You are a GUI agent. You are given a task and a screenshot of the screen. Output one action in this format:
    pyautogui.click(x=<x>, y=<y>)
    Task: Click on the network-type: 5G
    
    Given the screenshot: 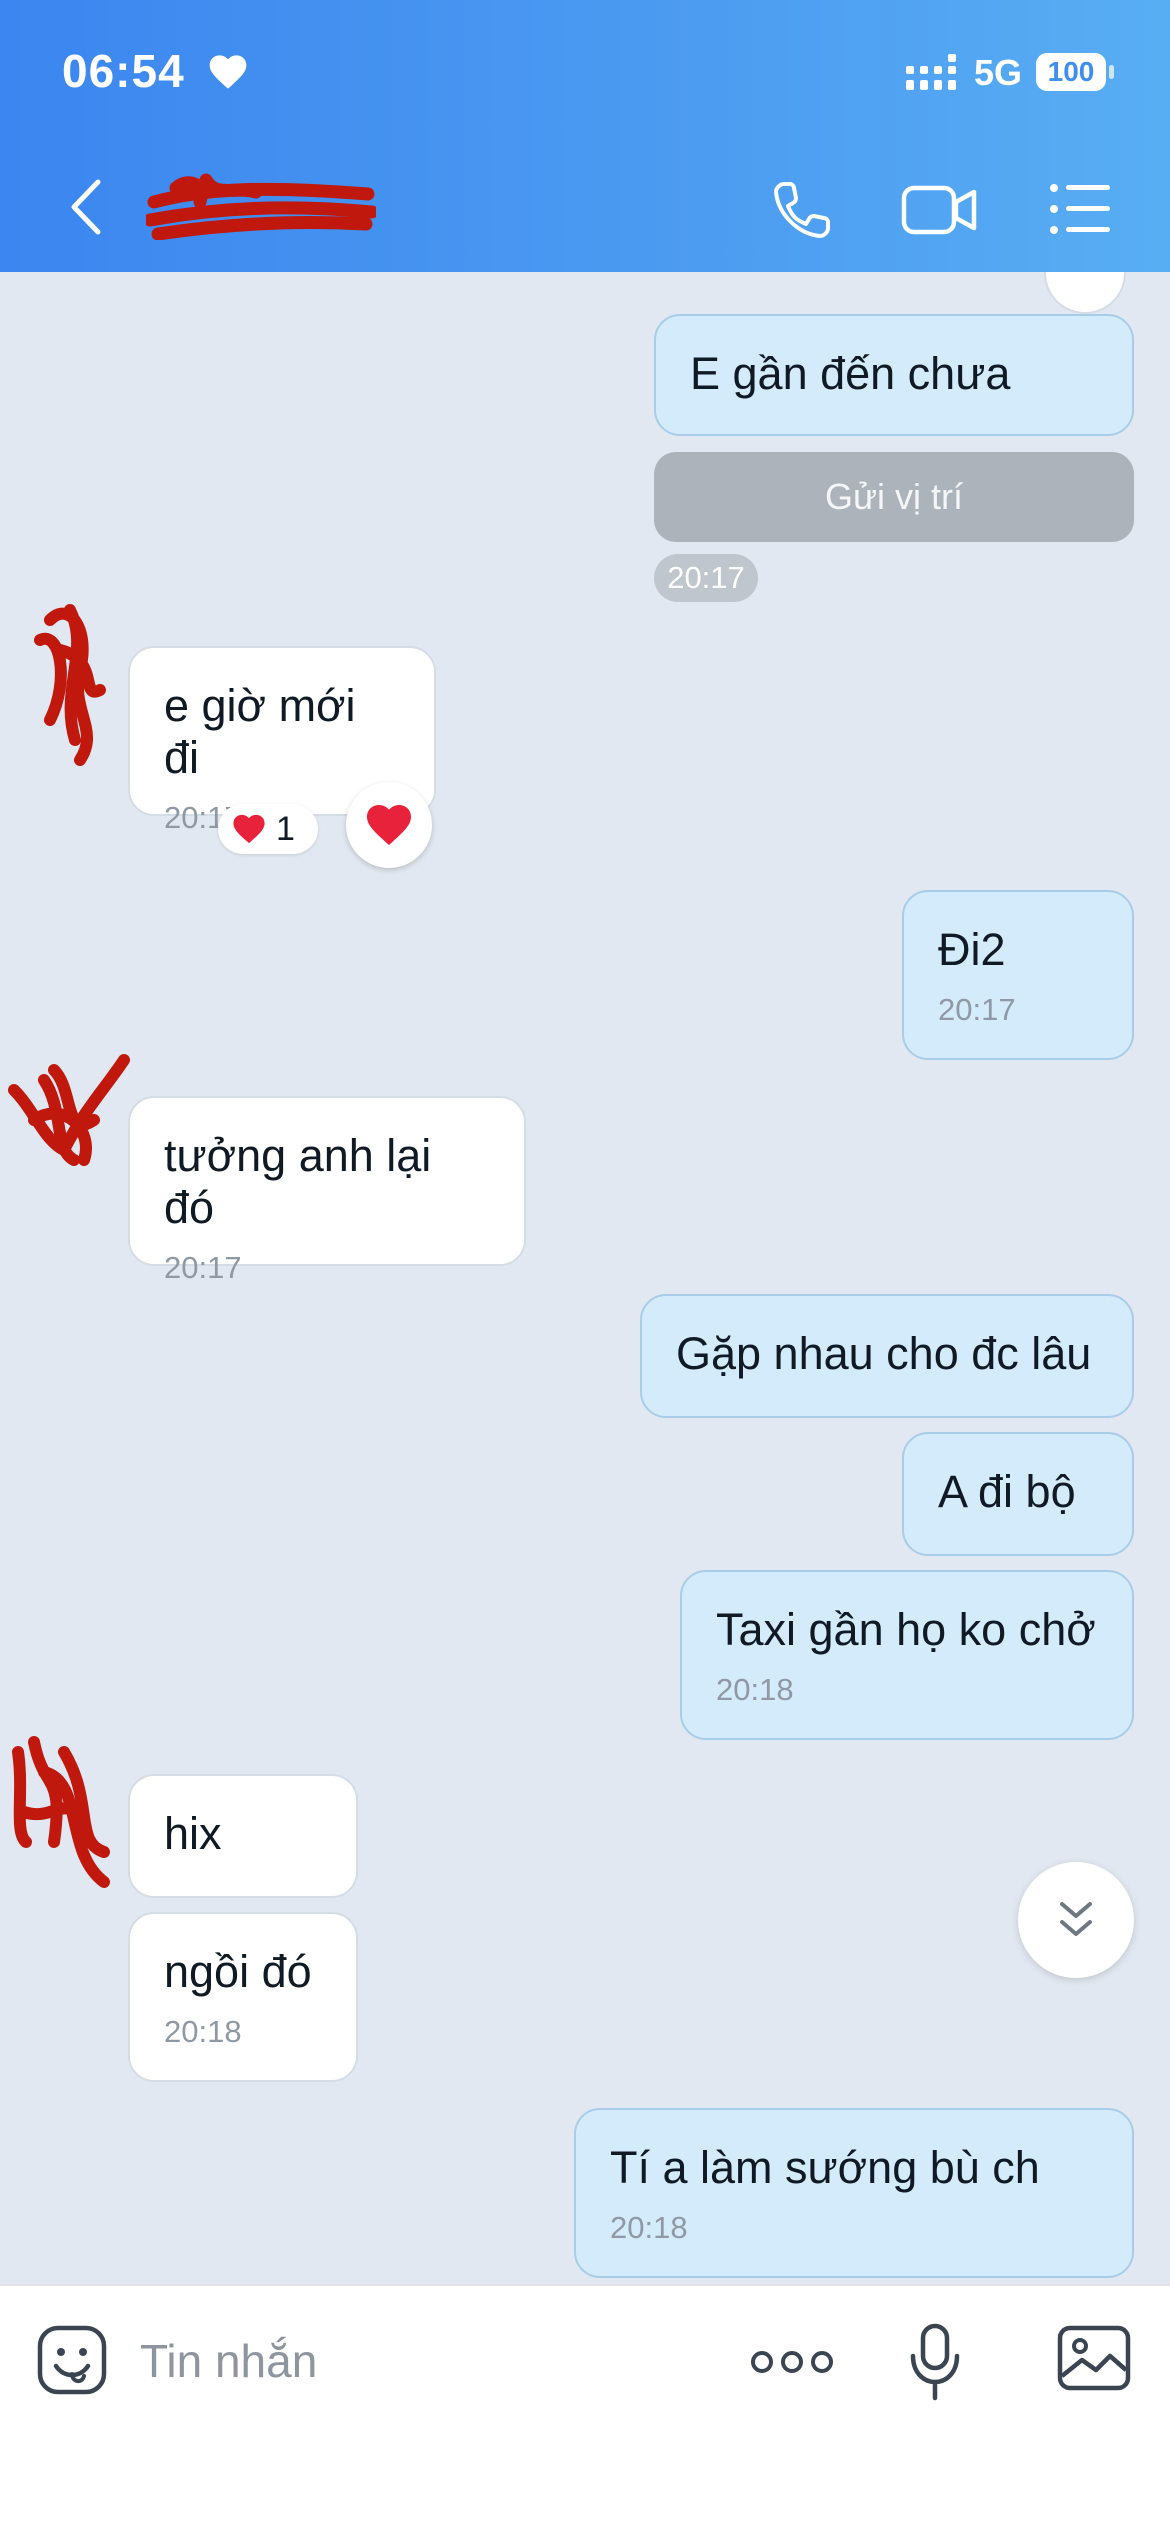 What is the action you would take?
    pyautogui.click(x=998, y=72)
    